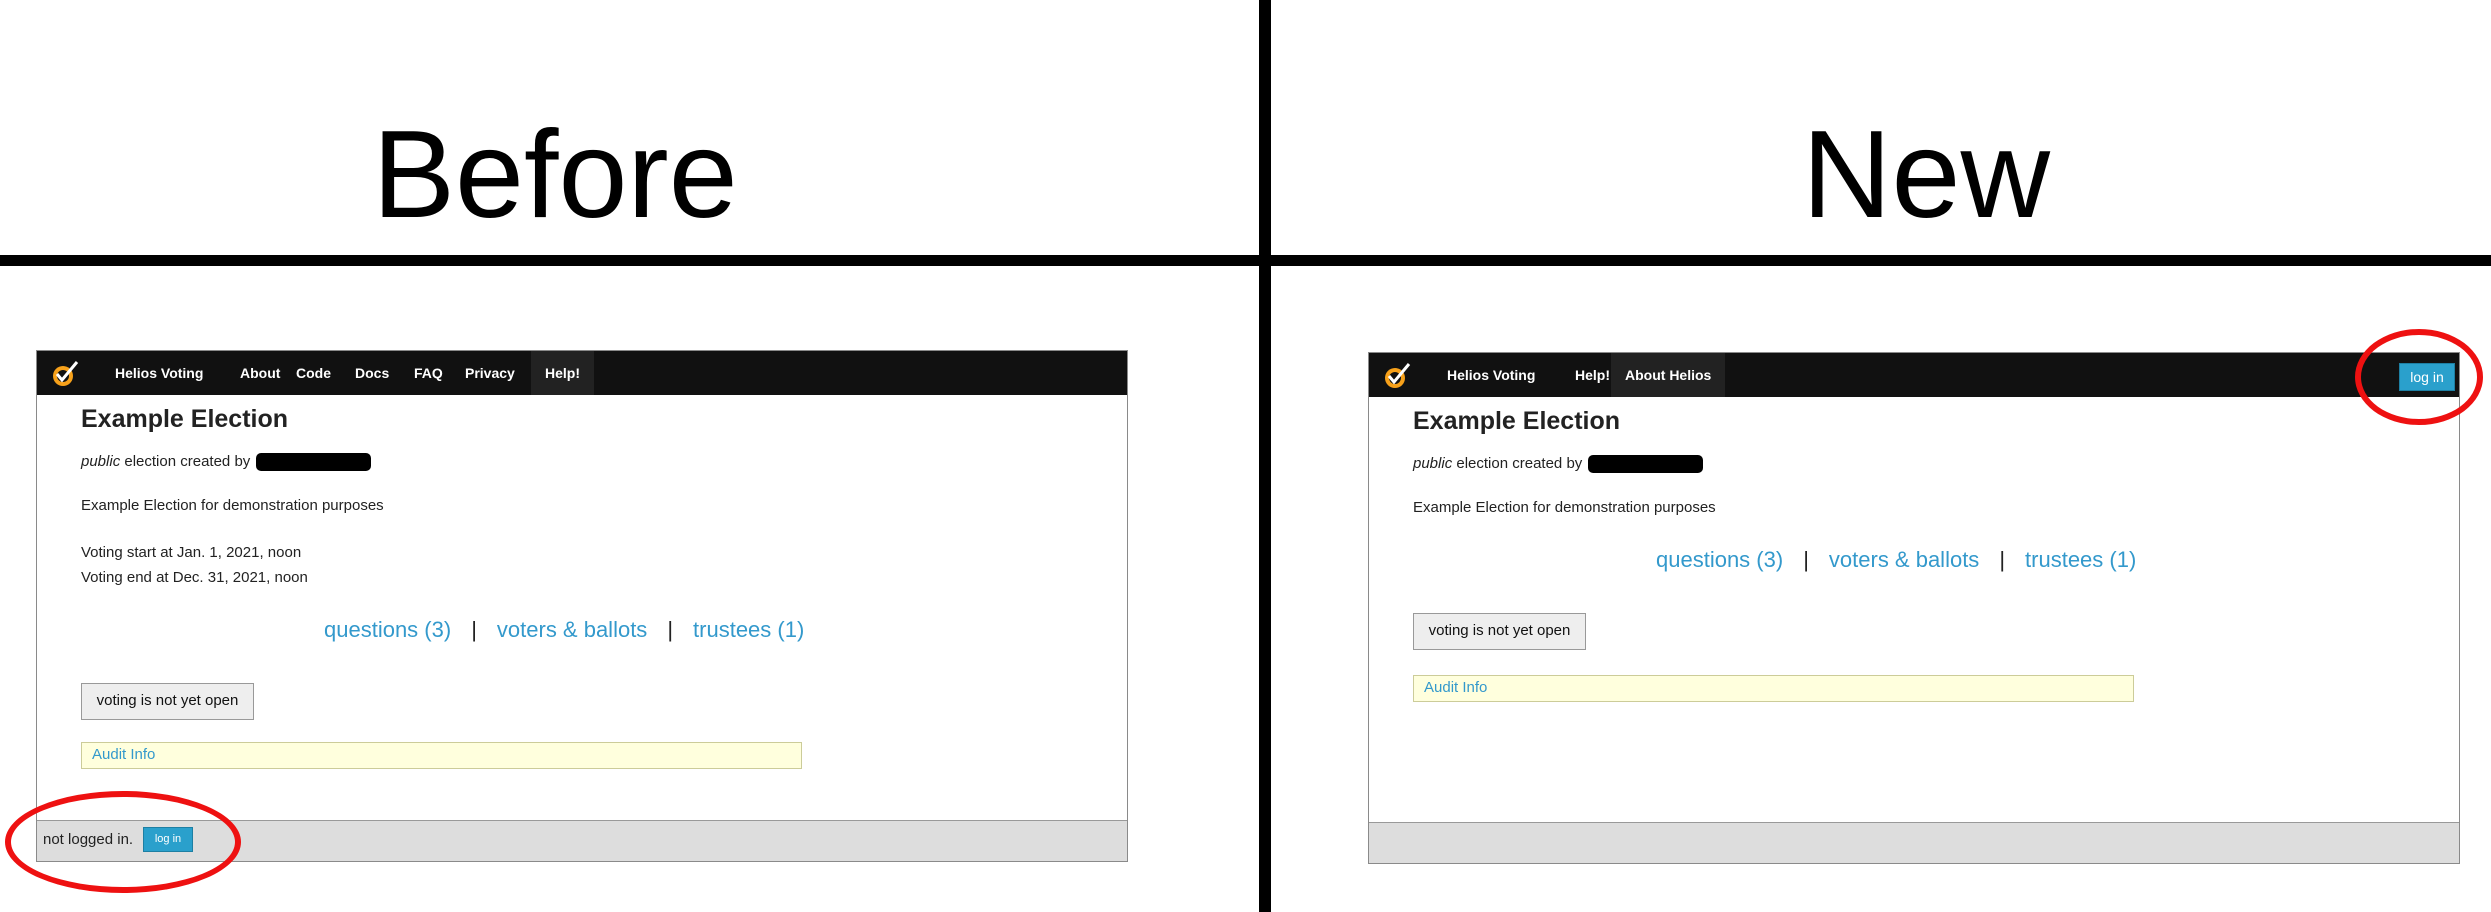  I want to click on new-navbar: Helios Voting Help! About Helios log in, so click(1914, 375).